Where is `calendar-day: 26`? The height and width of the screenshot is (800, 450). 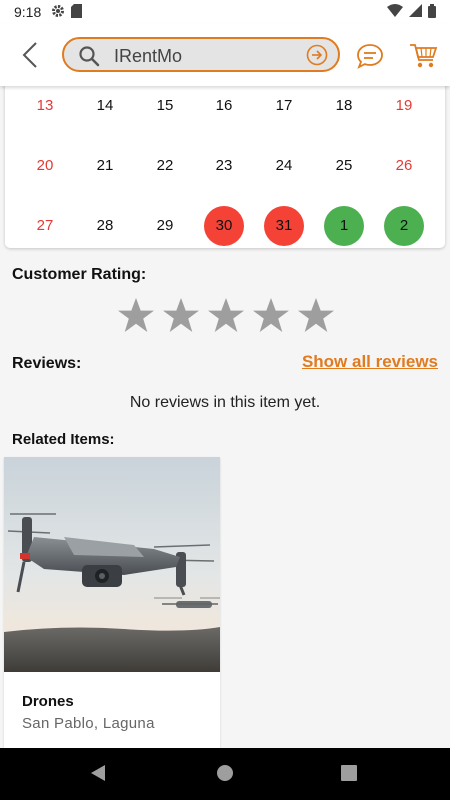
calendar-day: 26 is located at coordinates (404, 166).